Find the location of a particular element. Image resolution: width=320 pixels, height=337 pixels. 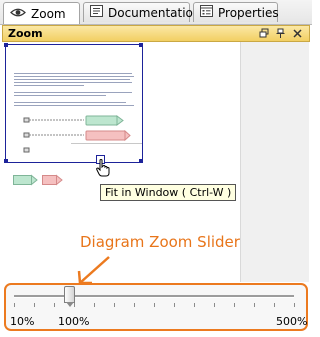

tab-properties: Properties is located at coordinates (236, 12).